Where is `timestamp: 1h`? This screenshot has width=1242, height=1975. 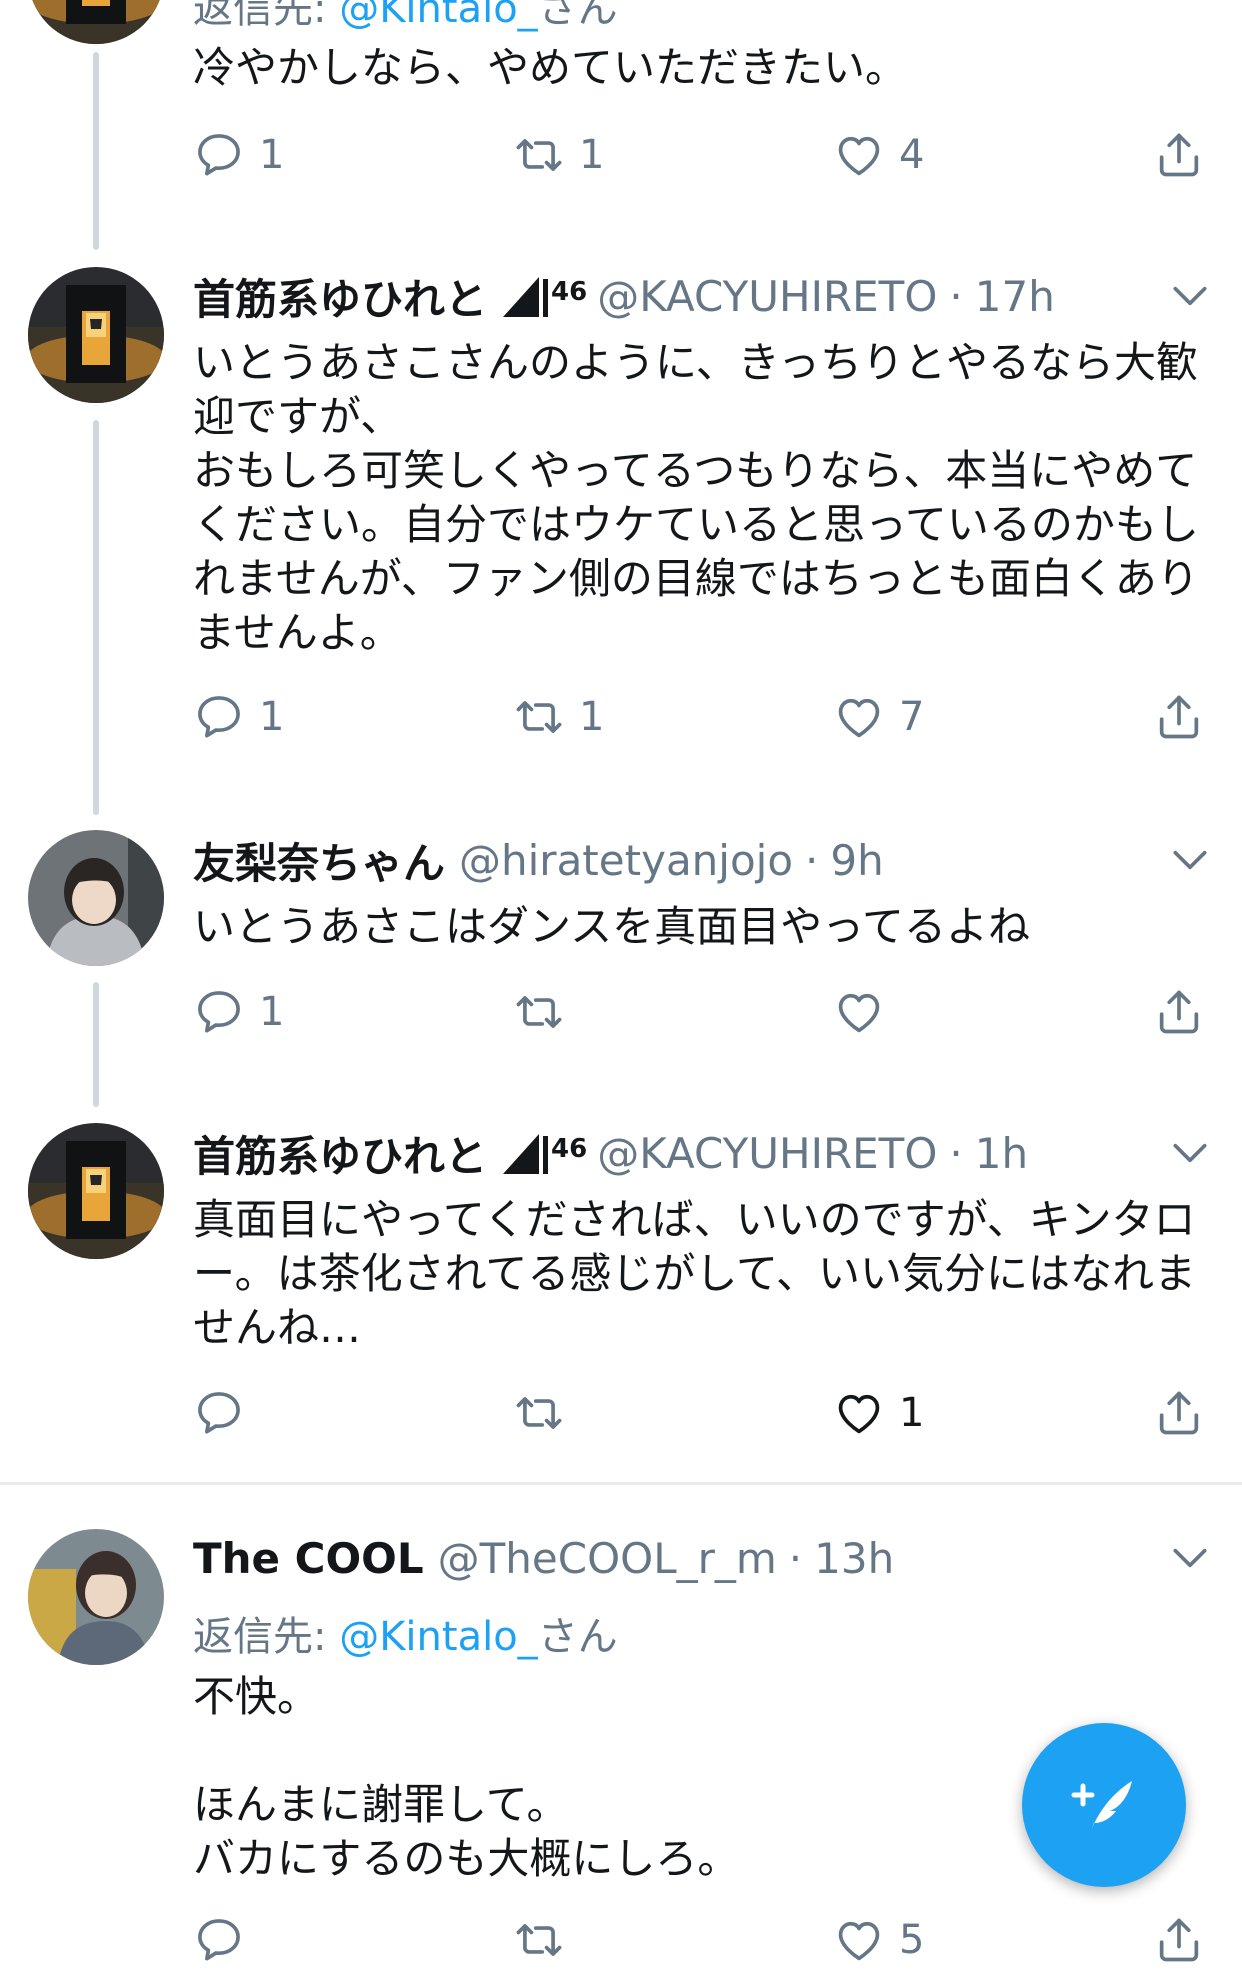 timestamp: 1h is located at coordinates (1001, 1153).